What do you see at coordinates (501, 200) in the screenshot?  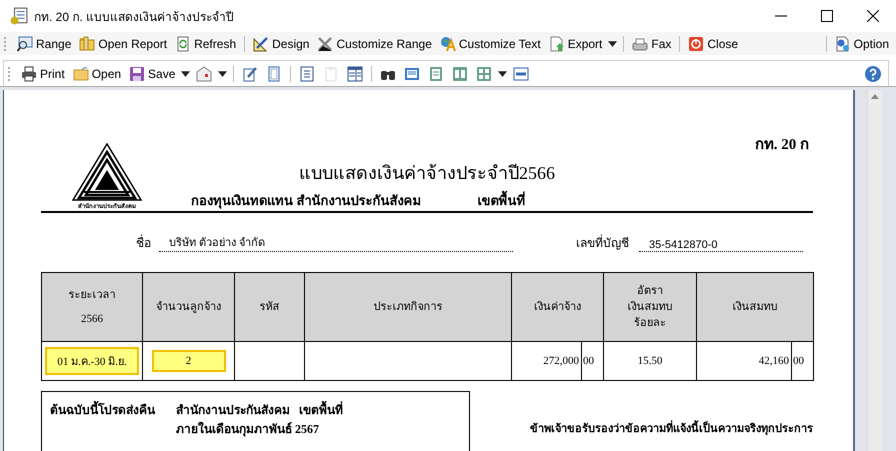 I see `area-label: เขตพื้นที่` at bounding box center [501, 200].